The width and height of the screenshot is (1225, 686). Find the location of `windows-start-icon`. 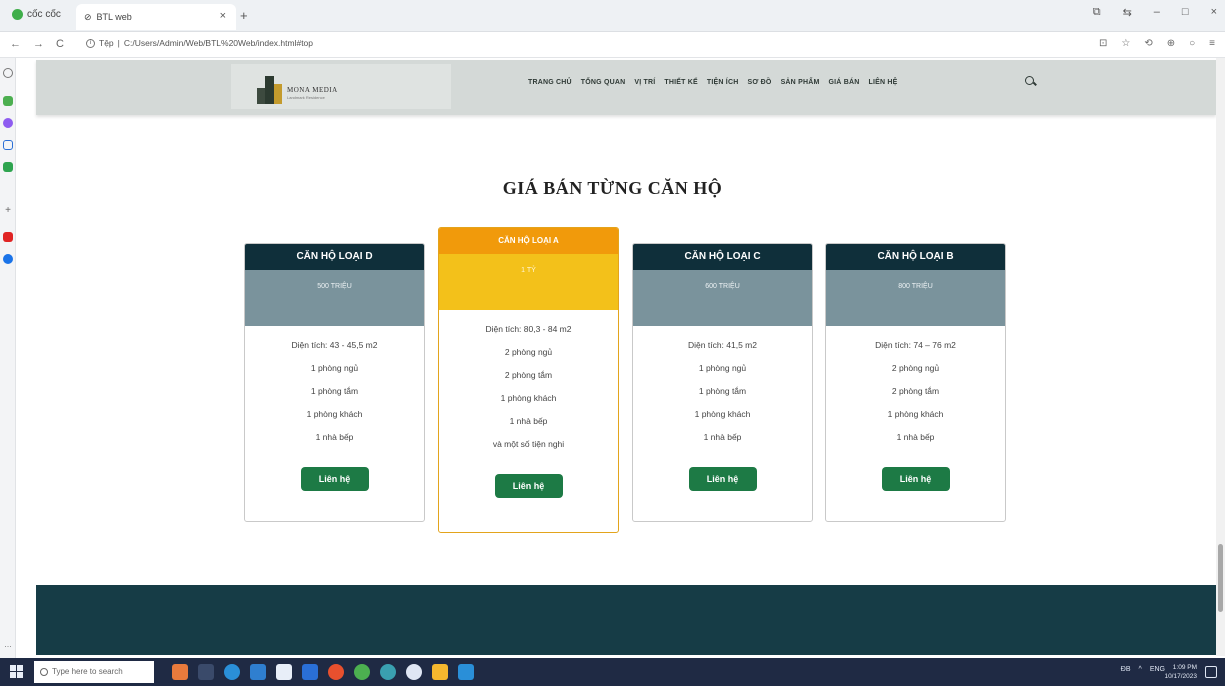

windows-start-icon is located at coordinates (17, 672).